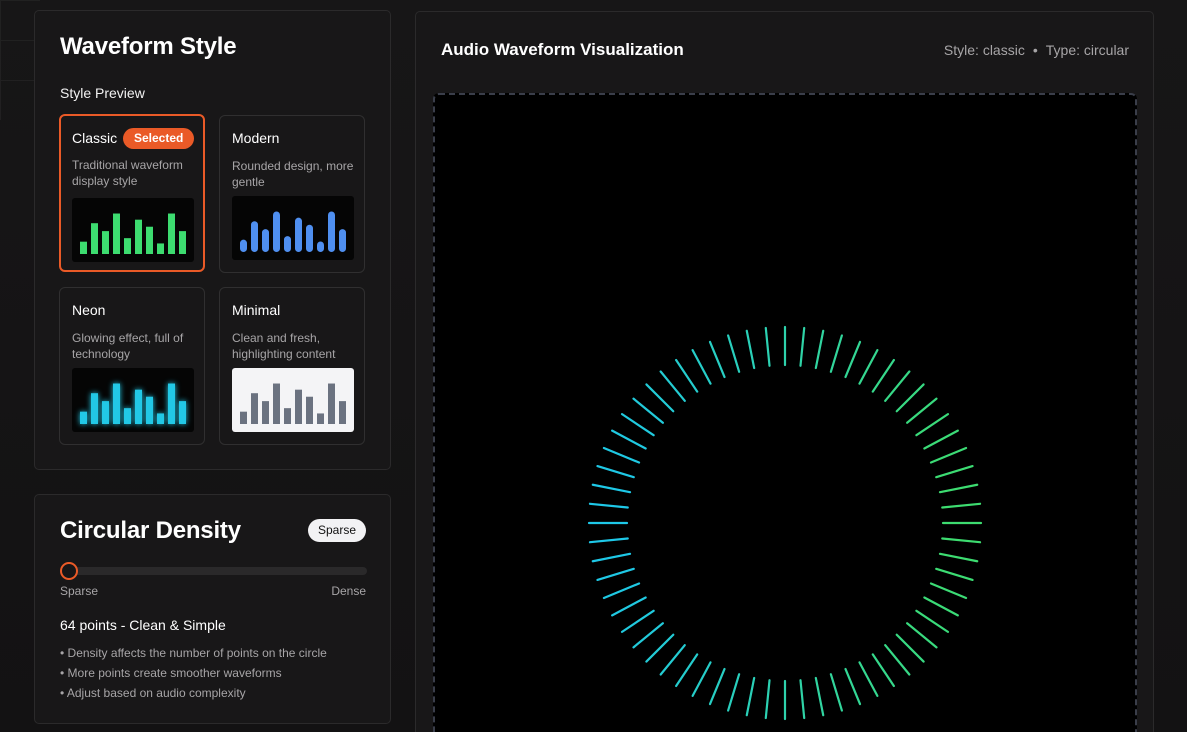 The width and height of the screenshot is (1187, 732). Describe the element at coordinates (133, 400) in the screenshot. I see `neon-waveform-preview` at that location.